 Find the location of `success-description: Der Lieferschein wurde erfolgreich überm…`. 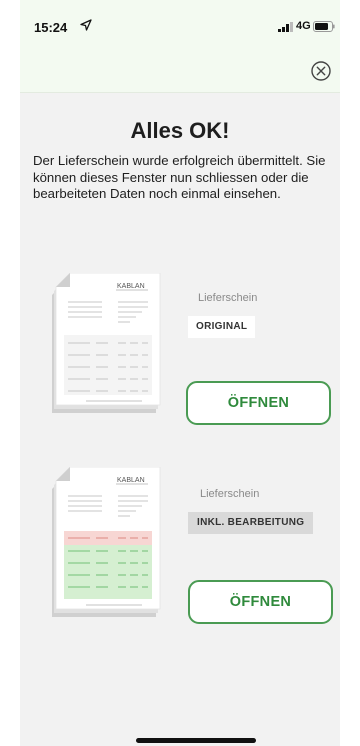

success-description: Der Lieferschein wurde erfolgreich überm… is located at coordinates (179, 177).